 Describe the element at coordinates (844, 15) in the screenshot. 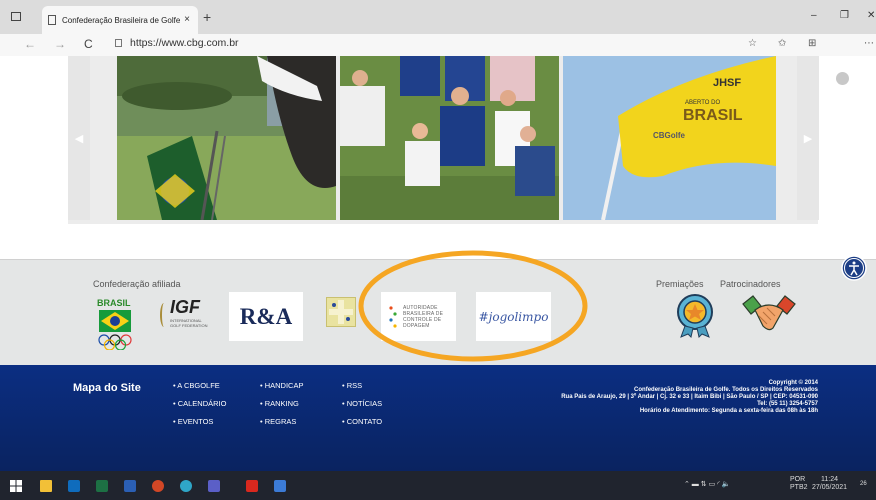

I see `restore-button: ❐` at that location.